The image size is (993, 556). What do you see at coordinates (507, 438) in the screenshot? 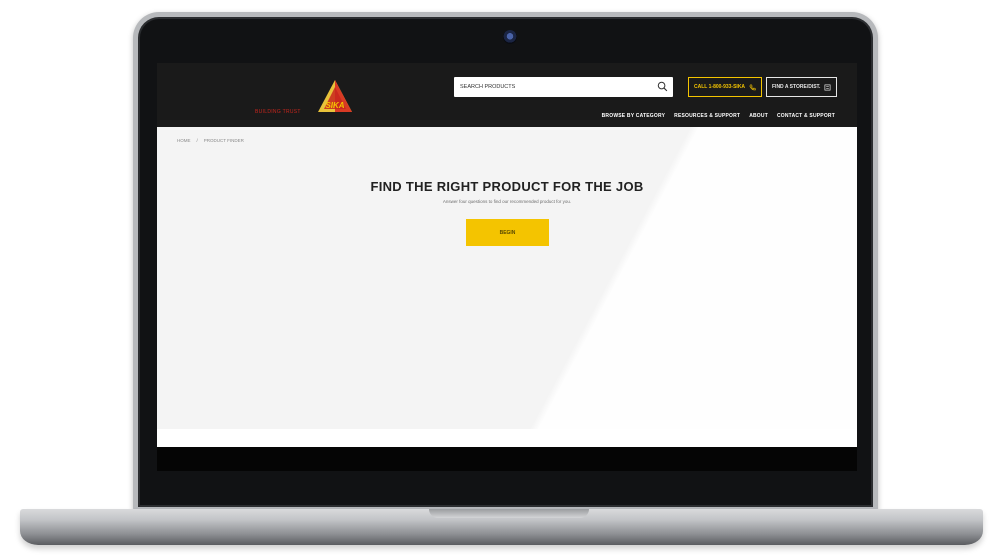
I see `footer-band` at bounding box center [507, 438].